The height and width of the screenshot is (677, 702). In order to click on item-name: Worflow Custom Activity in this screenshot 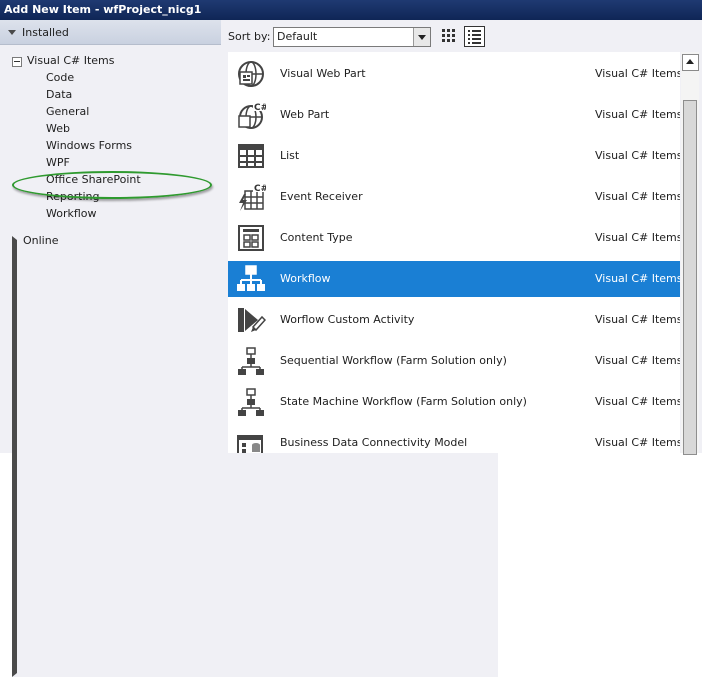, I will do `click(347, 319)`.